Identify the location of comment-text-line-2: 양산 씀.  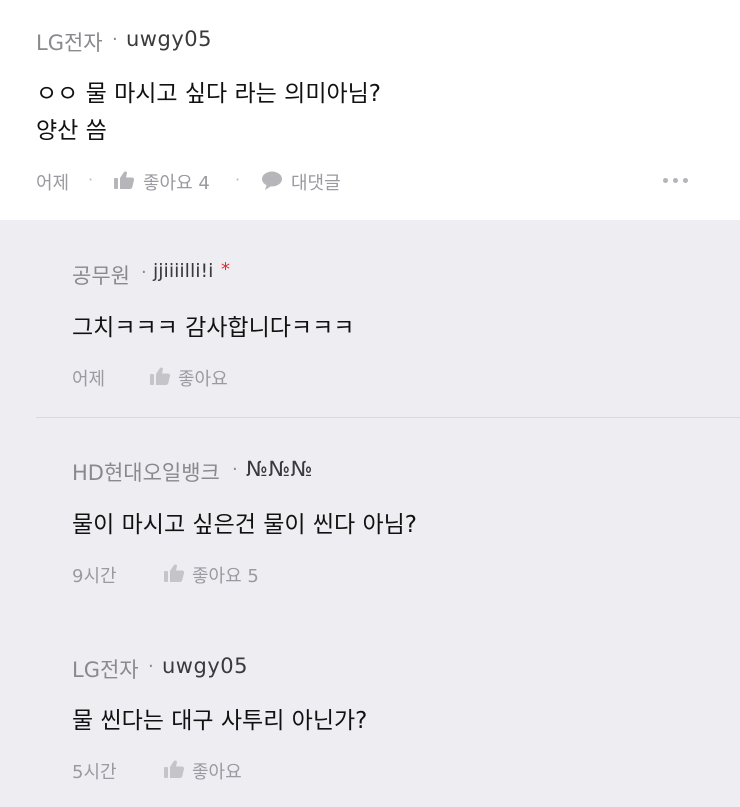
(71, 131).